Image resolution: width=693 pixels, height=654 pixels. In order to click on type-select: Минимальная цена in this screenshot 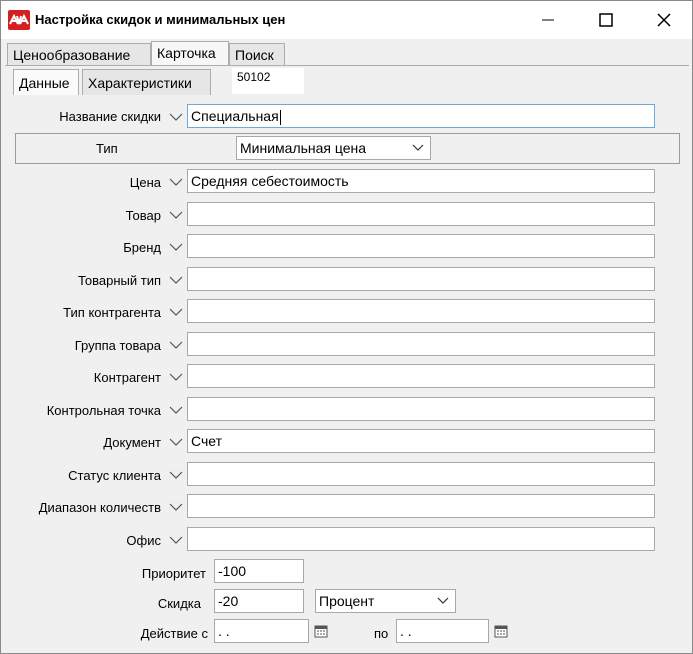, I will do `click(333, 148)`.